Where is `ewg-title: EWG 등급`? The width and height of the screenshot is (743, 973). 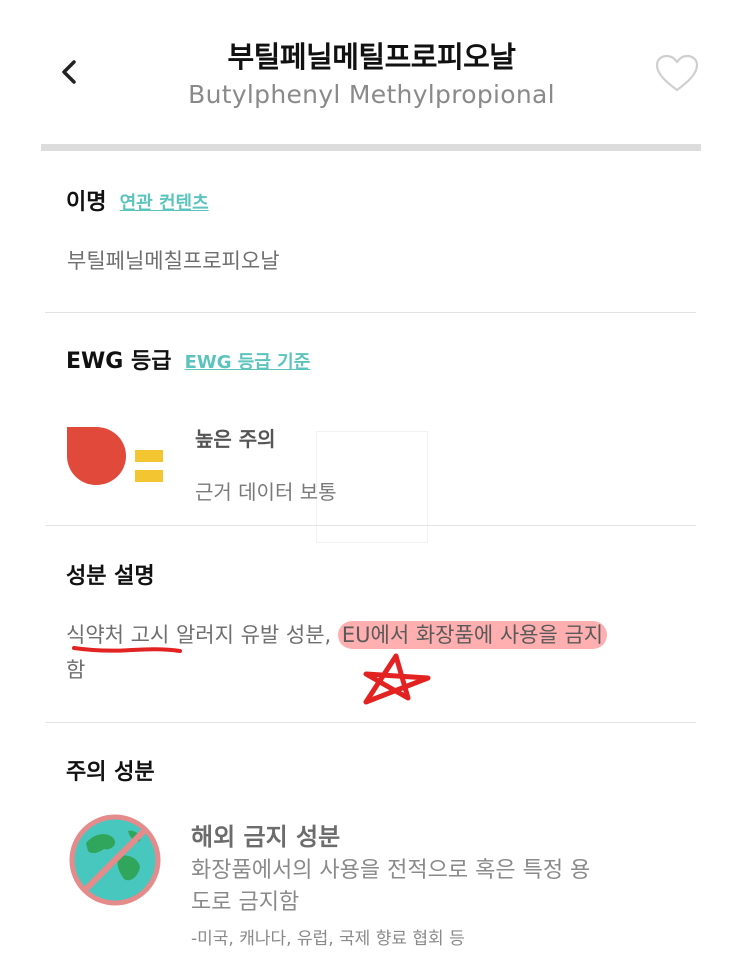 ewg-title: EWG 등급 is located at coordinates (119, 361).